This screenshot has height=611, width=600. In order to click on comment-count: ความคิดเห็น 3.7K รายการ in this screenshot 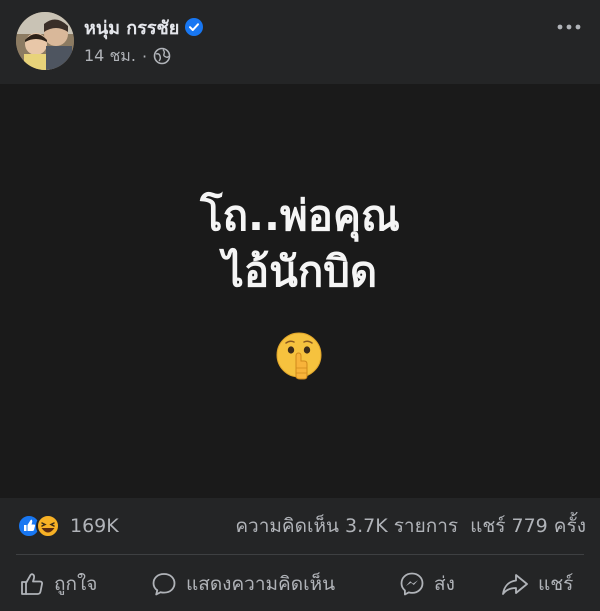, I will do `click(346, 526)`.